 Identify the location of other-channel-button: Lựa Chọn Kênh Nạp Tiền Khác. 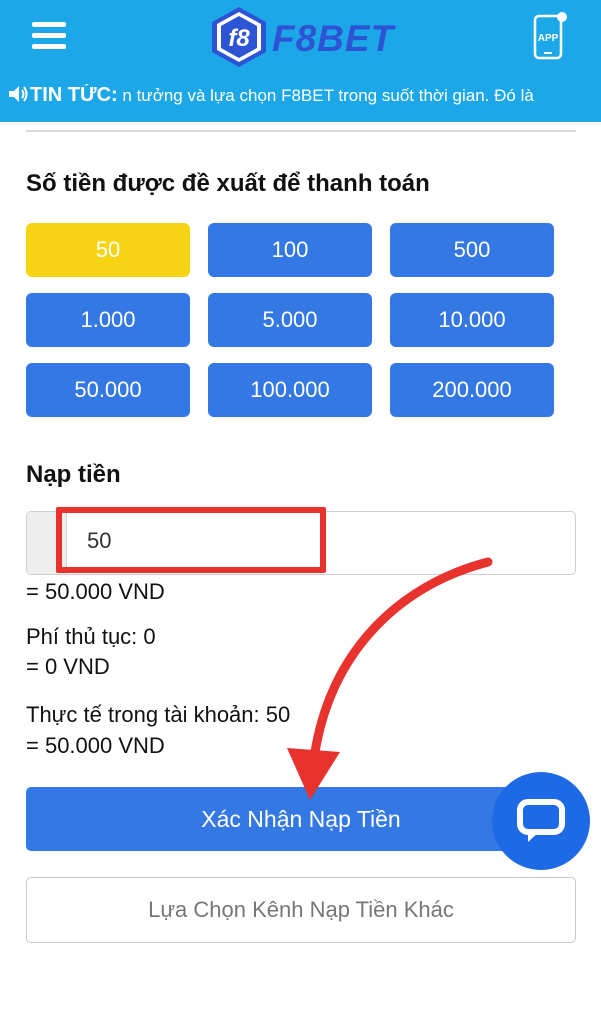
(301, 910).